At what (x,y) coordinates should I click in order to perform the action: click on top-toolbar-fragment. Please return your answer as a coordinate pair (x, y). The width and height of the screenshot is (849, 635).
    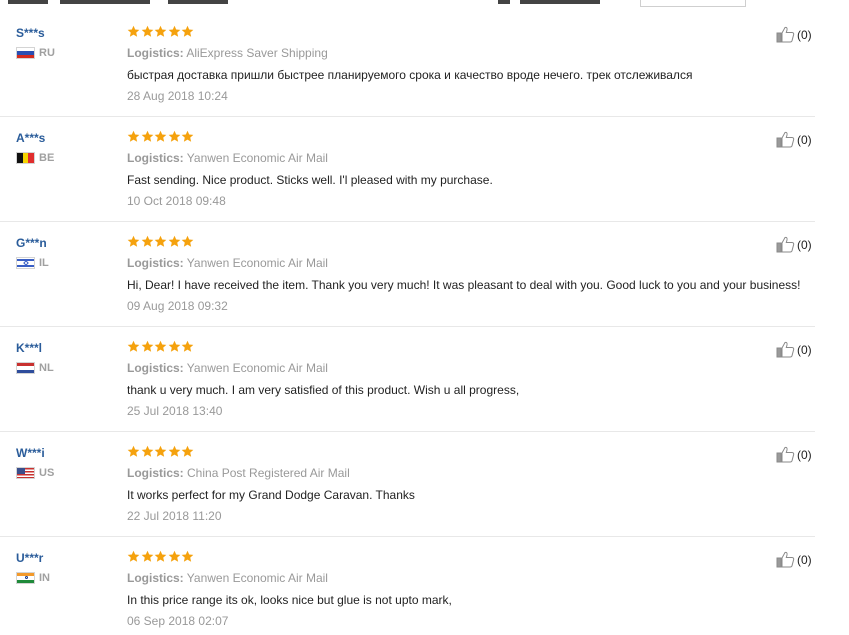
    Looking at the image, I should click on (424, 4).